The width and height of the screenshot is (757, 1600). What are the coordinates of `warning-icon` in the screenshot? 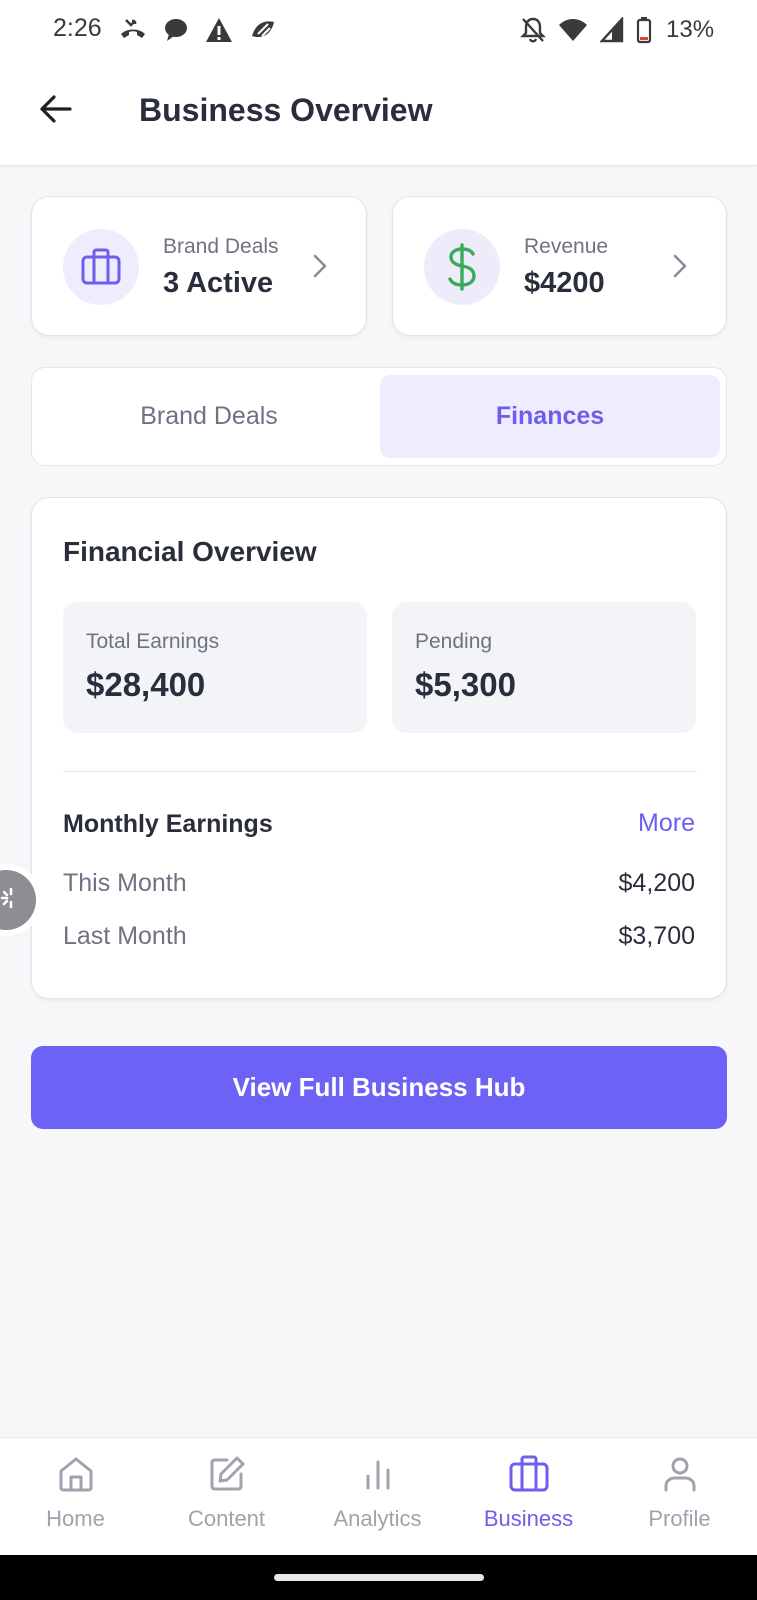 It's located at (219, 30).